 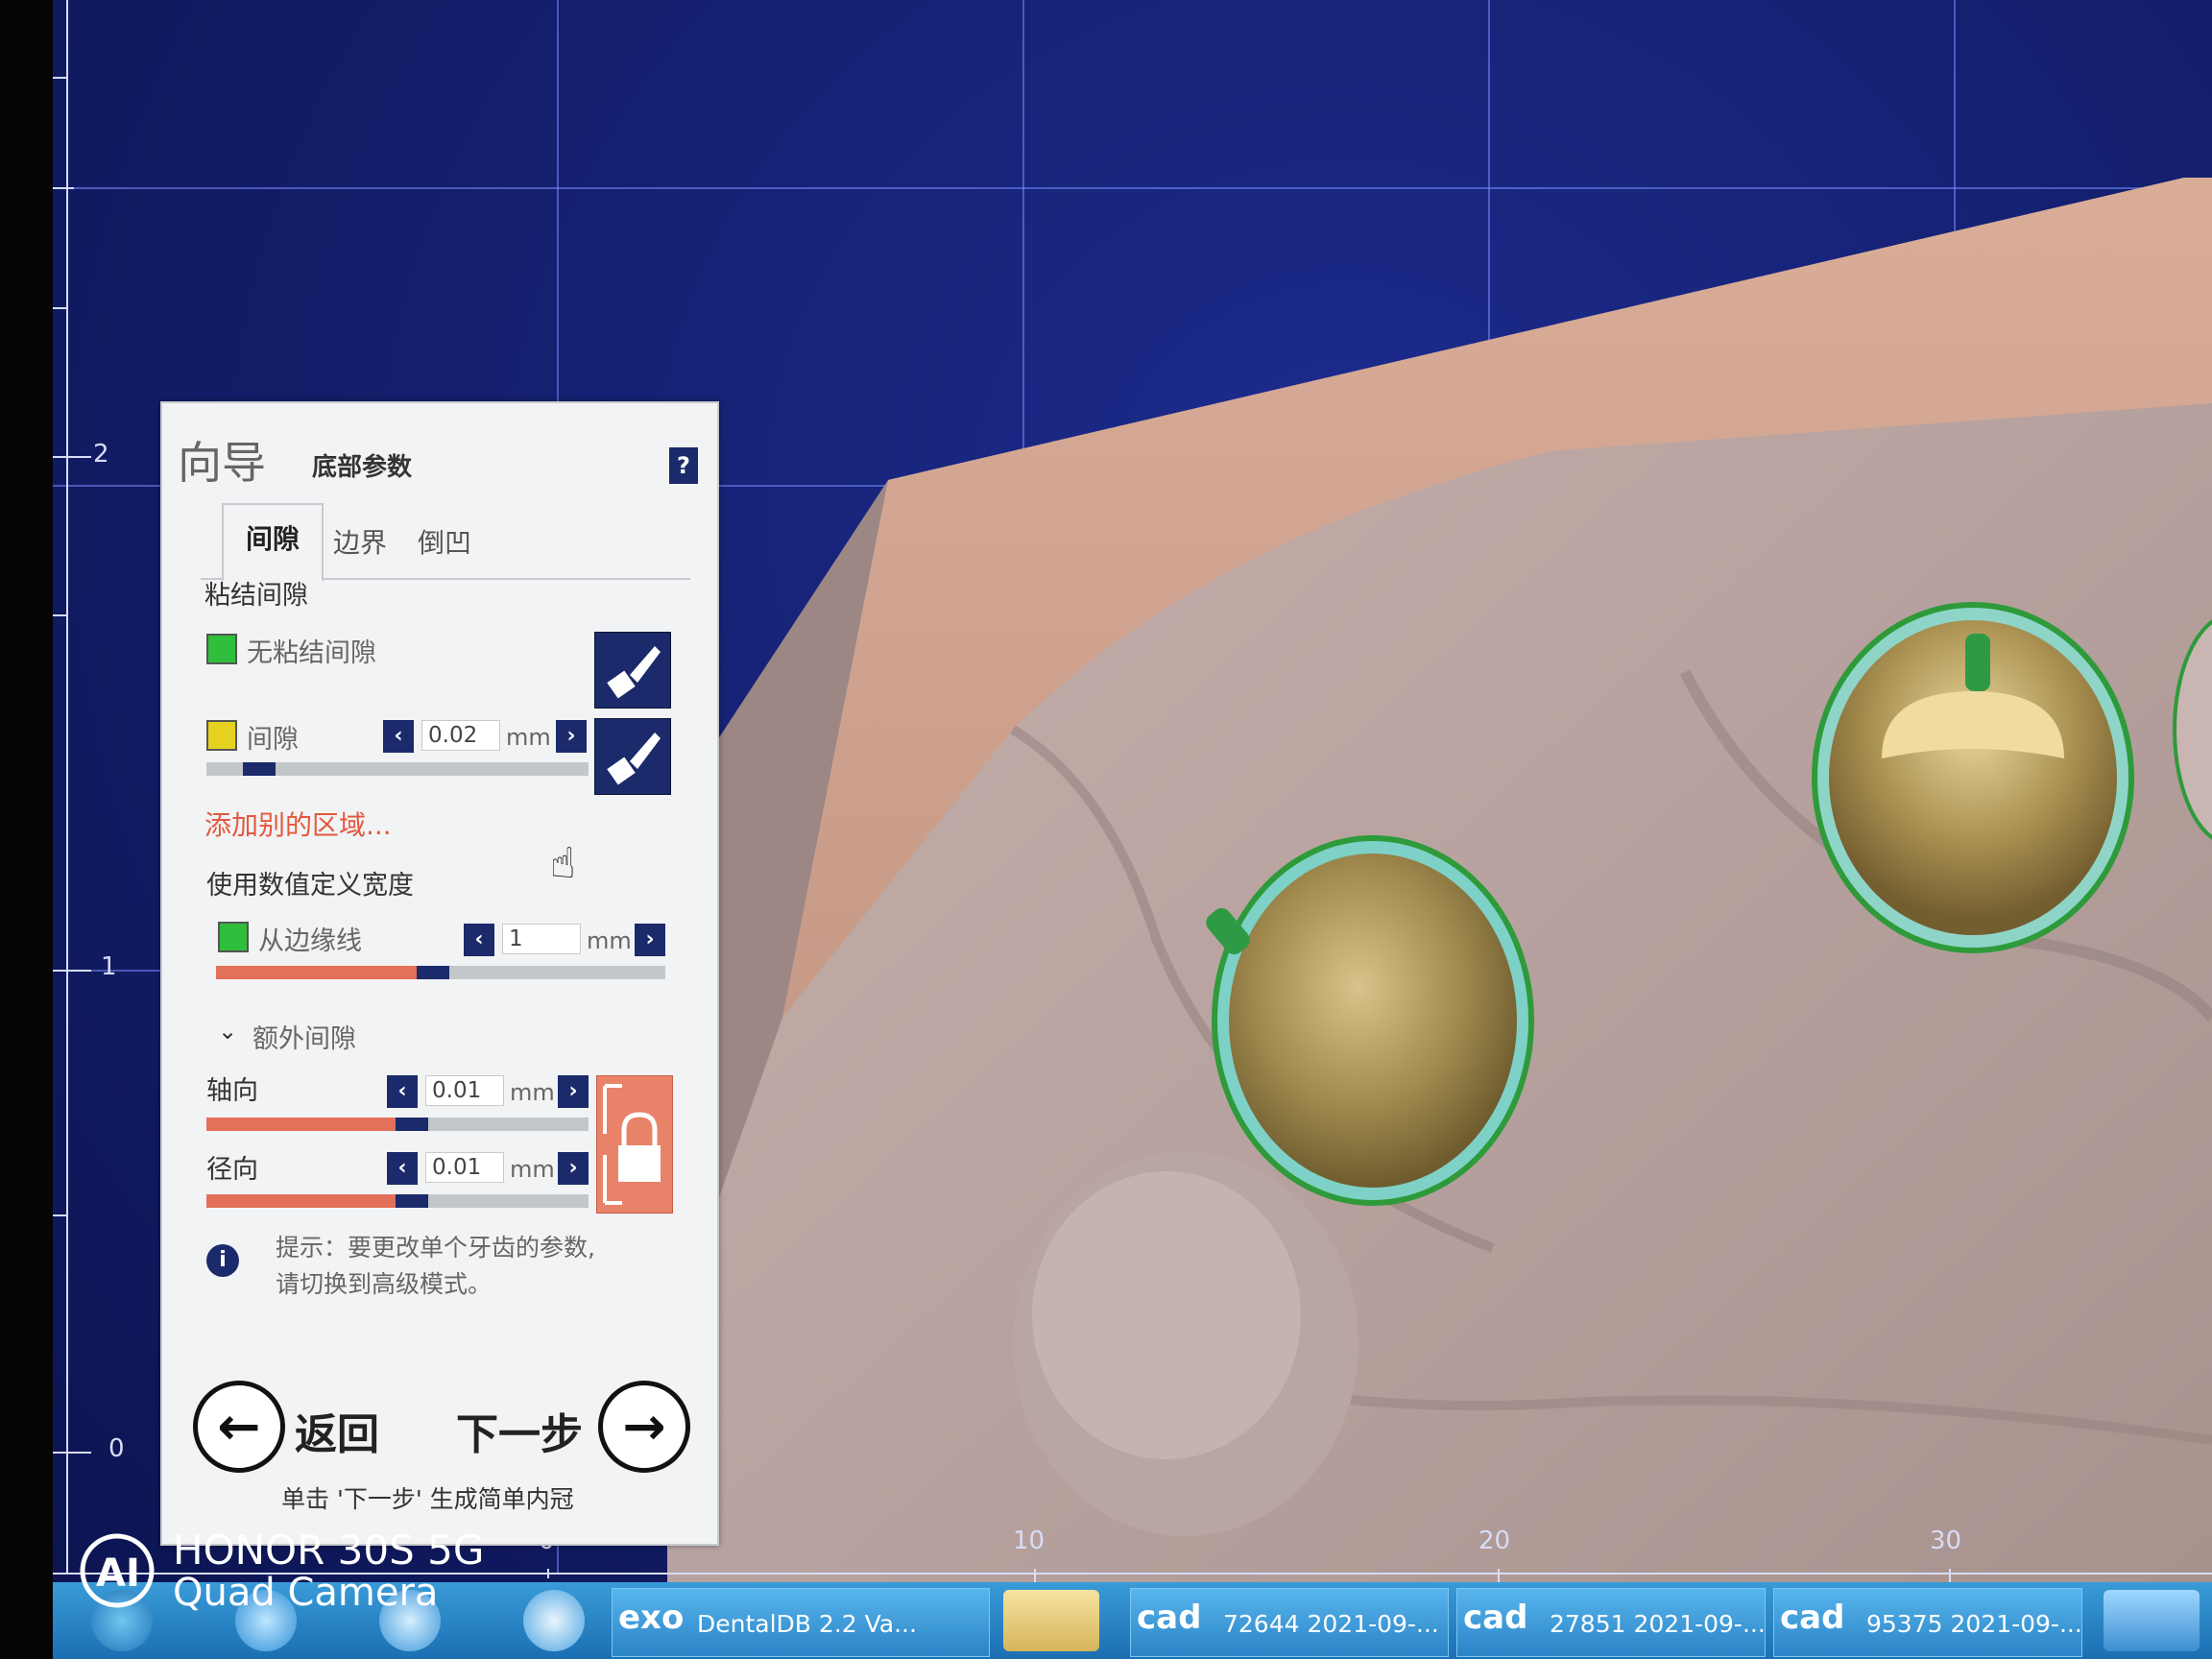 What do you see at coordinates (532, 1169) in the screenshot?
I see `radial-unit: mm` at bounding box center [532, 1169].